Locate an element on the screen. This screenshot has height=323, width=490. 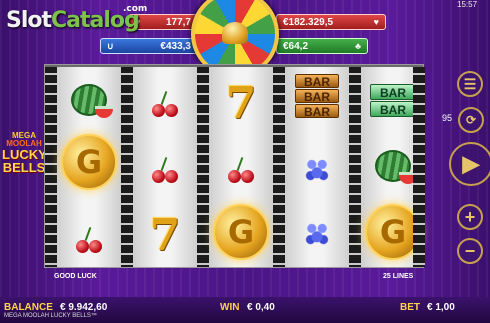
reel-2: 7 is located at coordinates (165, 167).